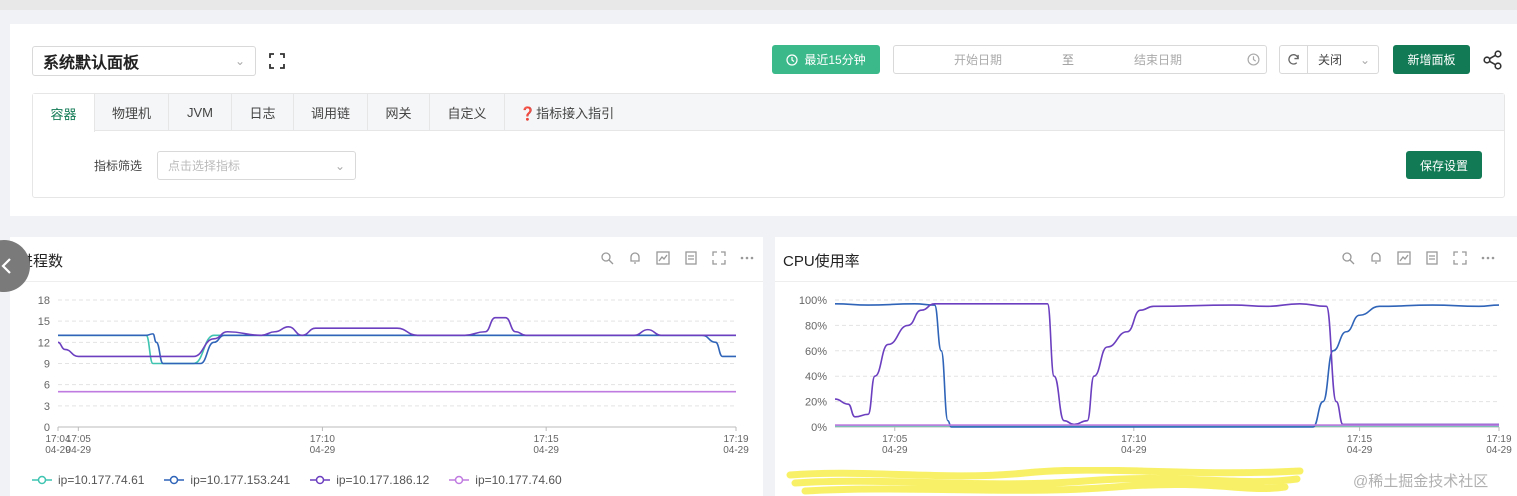 The height and width of the screenshot is (496, 1517). I want to click on fullscreen-icon, so click(277, 61).